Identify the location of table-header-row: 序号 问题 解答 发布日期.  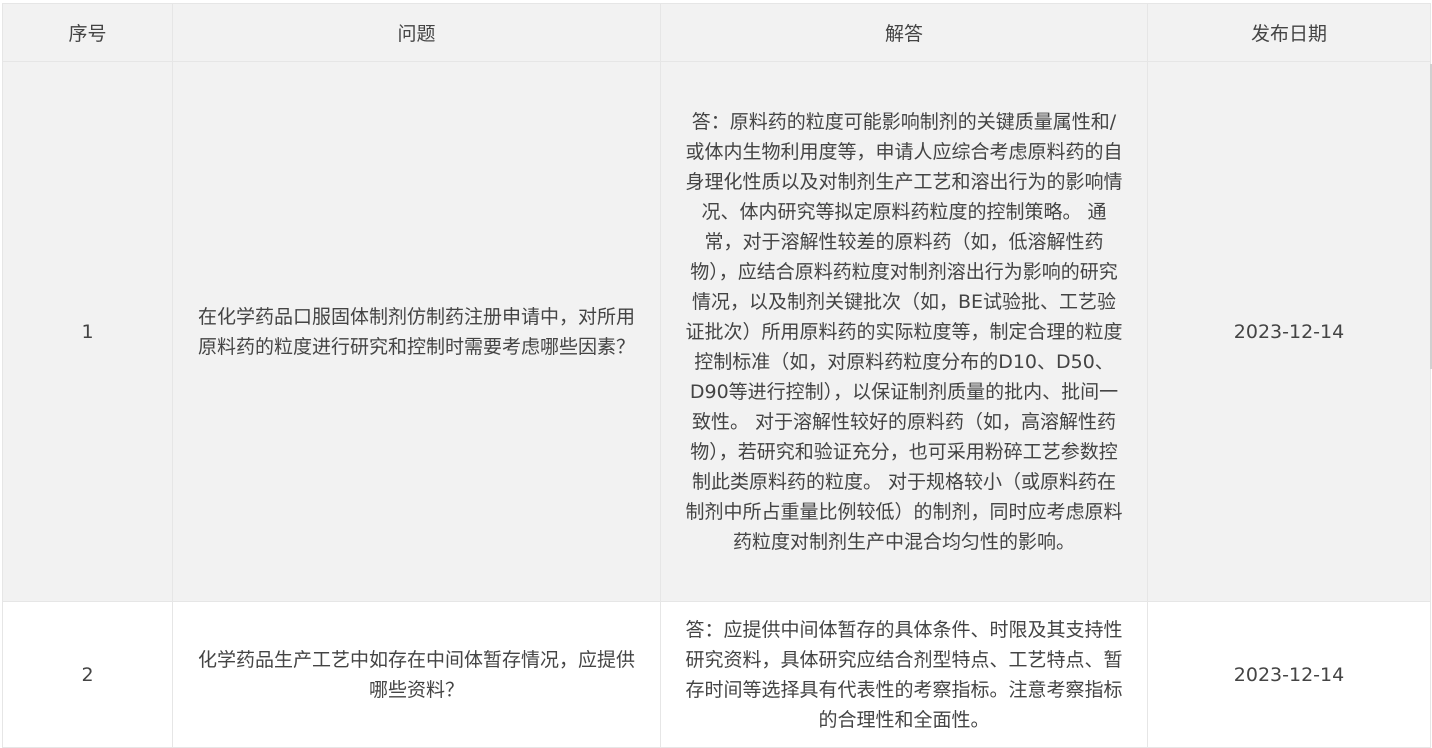
(716, 32).